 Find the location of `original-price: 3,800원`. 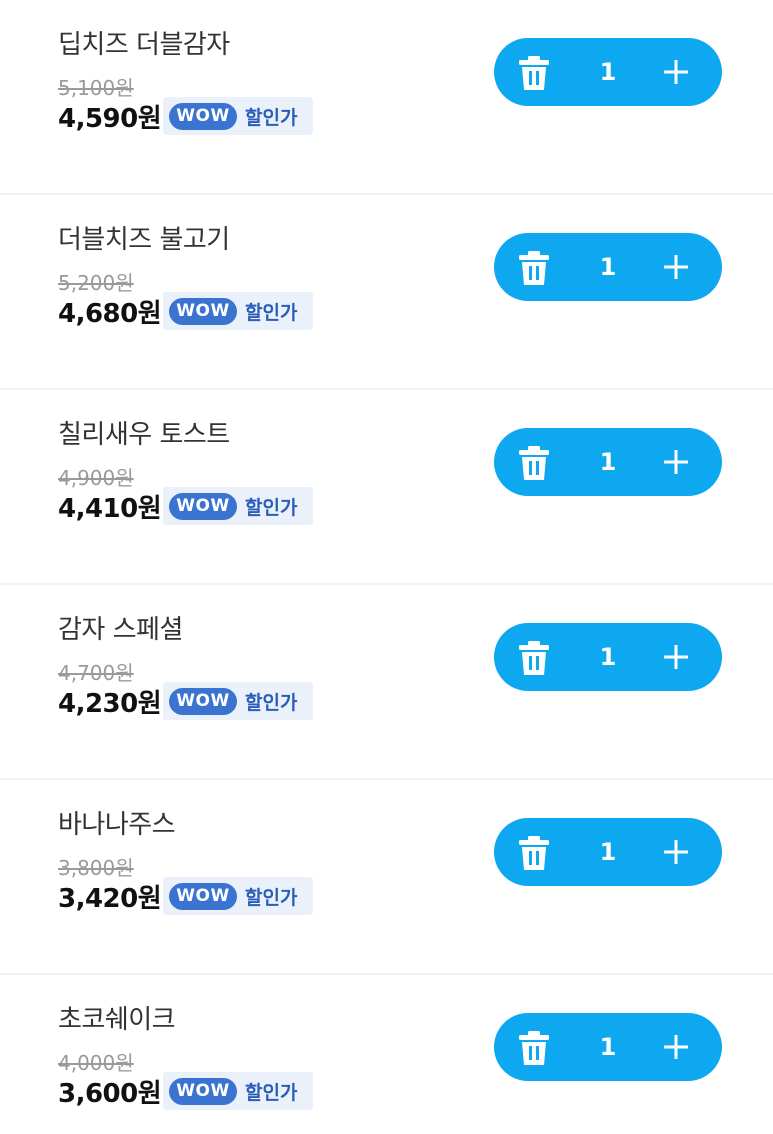

original-price: 3,800원 is located at coordinates (96, 868).